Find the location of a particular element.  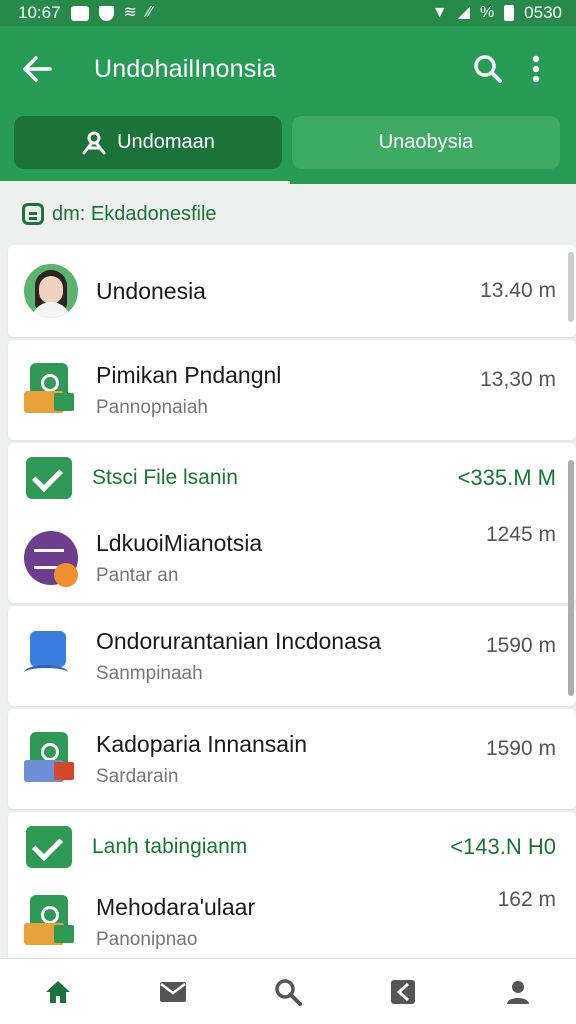

search-button is located at coordinates (488, 69).